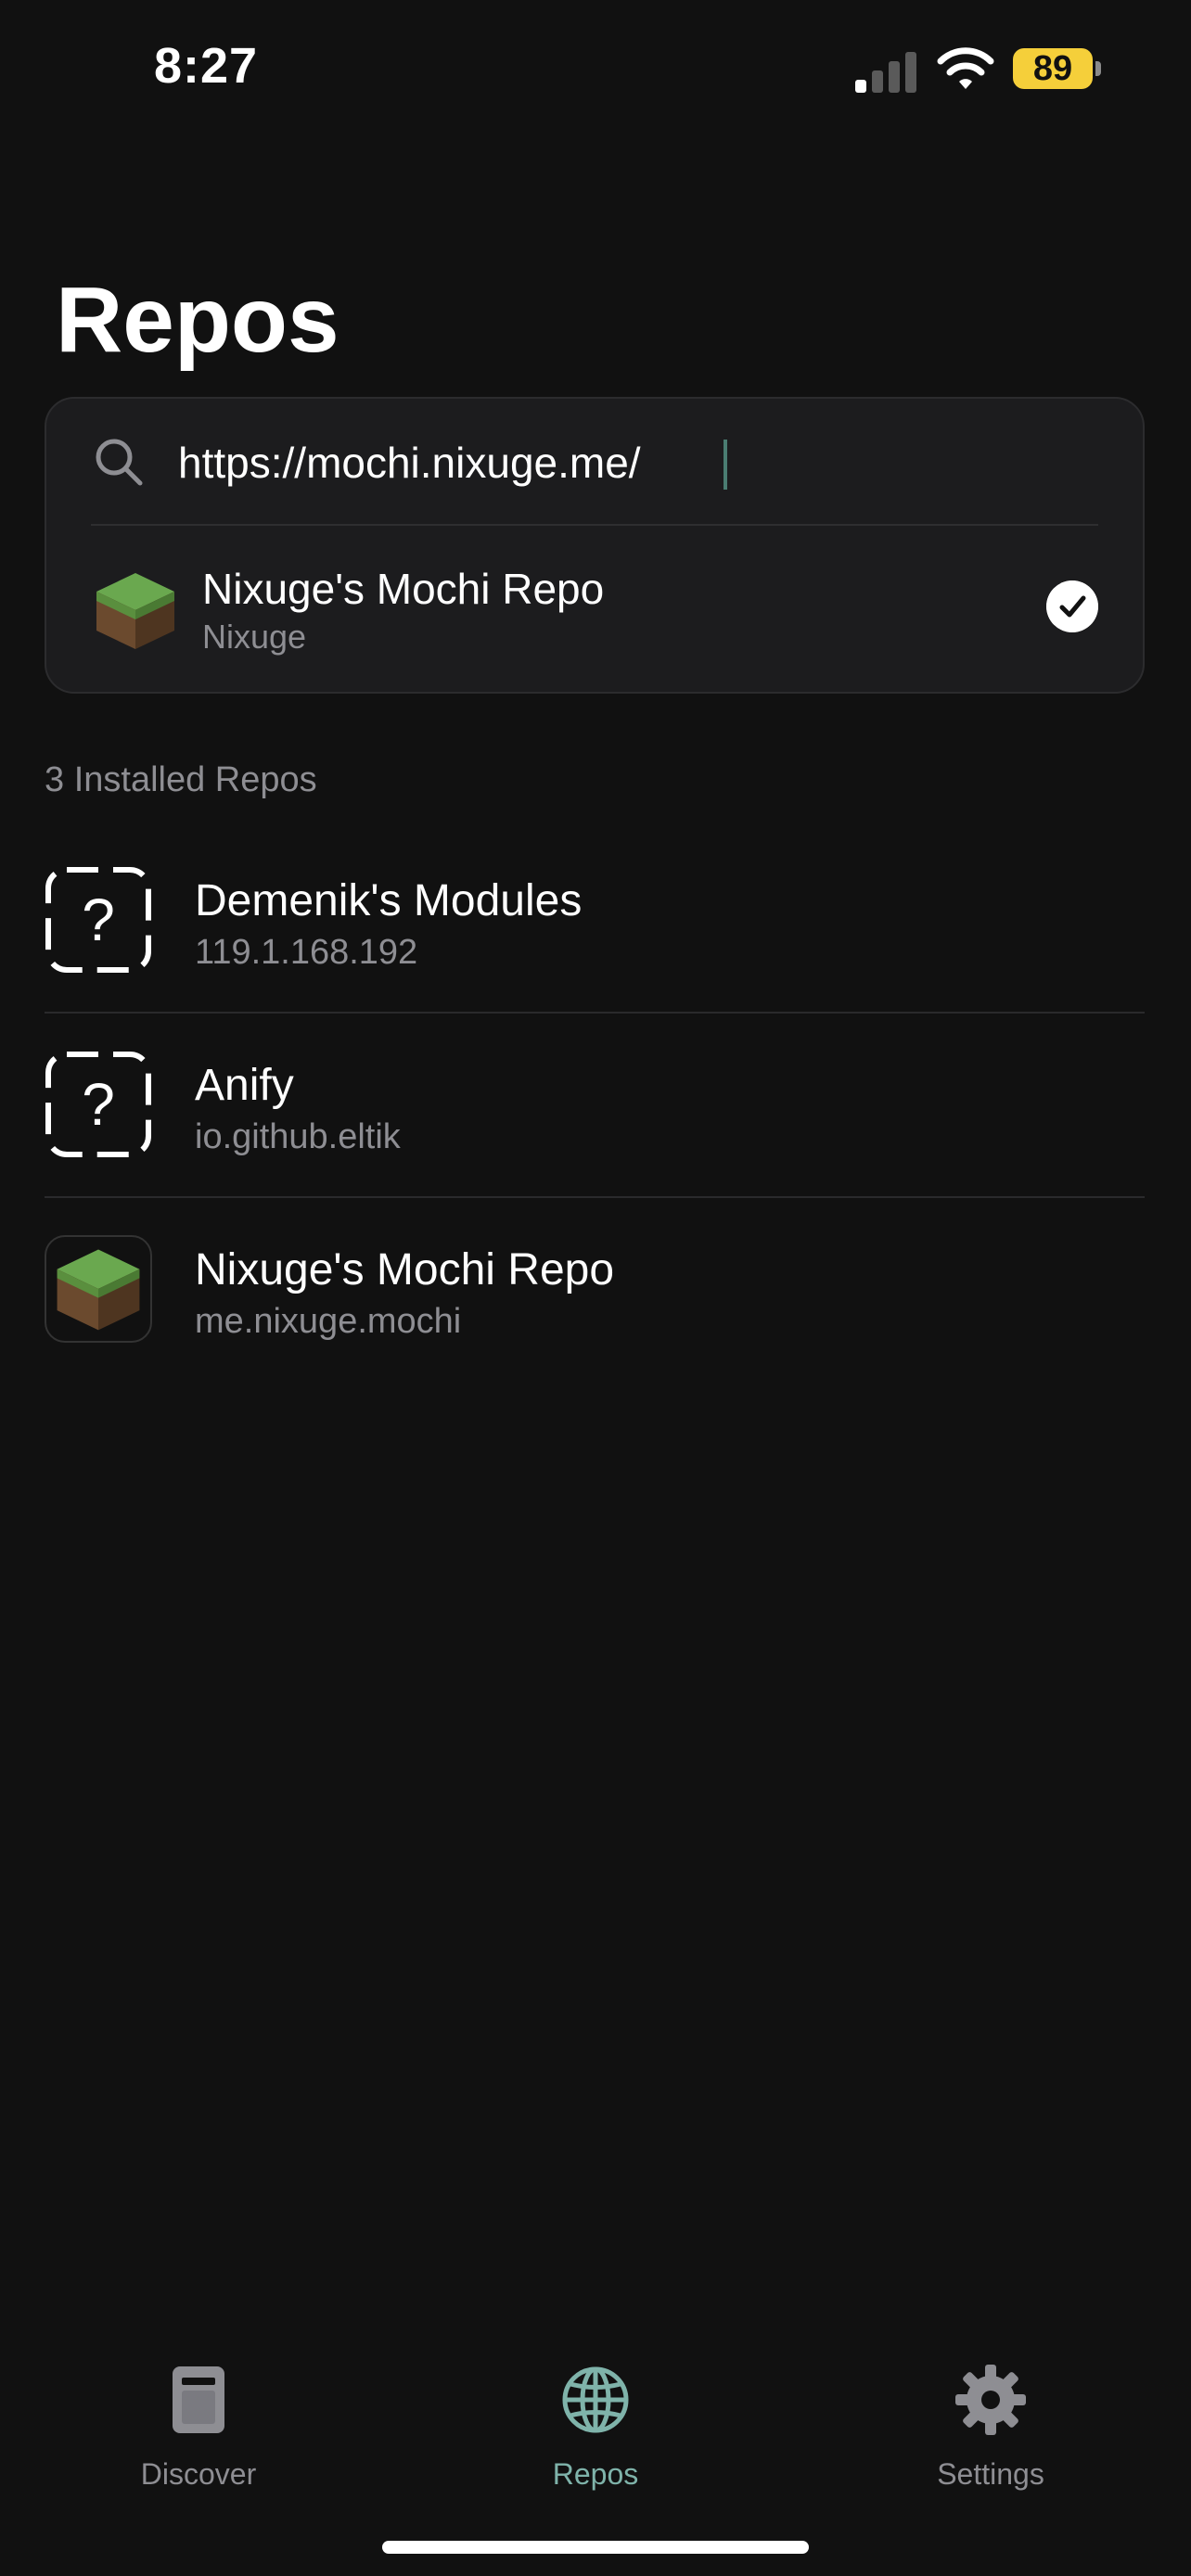 The image size is (1191, 2576). Describe the element at coordinates (198, 2474) in the screenshot. I see `tab-label: Discover` at that location.